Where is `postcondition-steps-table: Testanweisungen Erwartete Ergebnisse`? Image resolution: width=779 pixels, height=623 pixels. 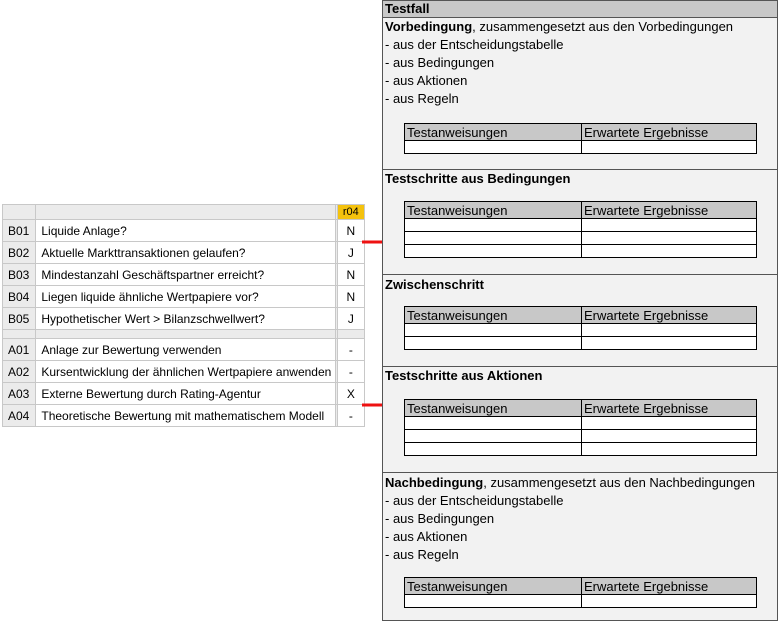 postcondition-steps-table: Testanweisungen Erwartete Ergebnisse is located at coordinates (580, 592).